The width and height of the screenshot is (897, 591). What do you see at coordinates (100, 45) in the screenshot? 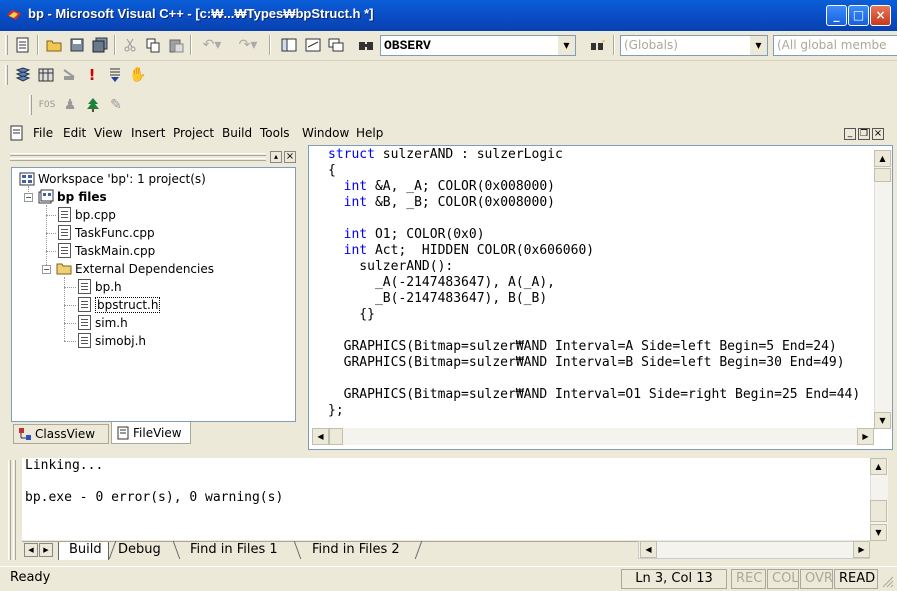
I see `save-all-icon` at bounding box center [100, 45].